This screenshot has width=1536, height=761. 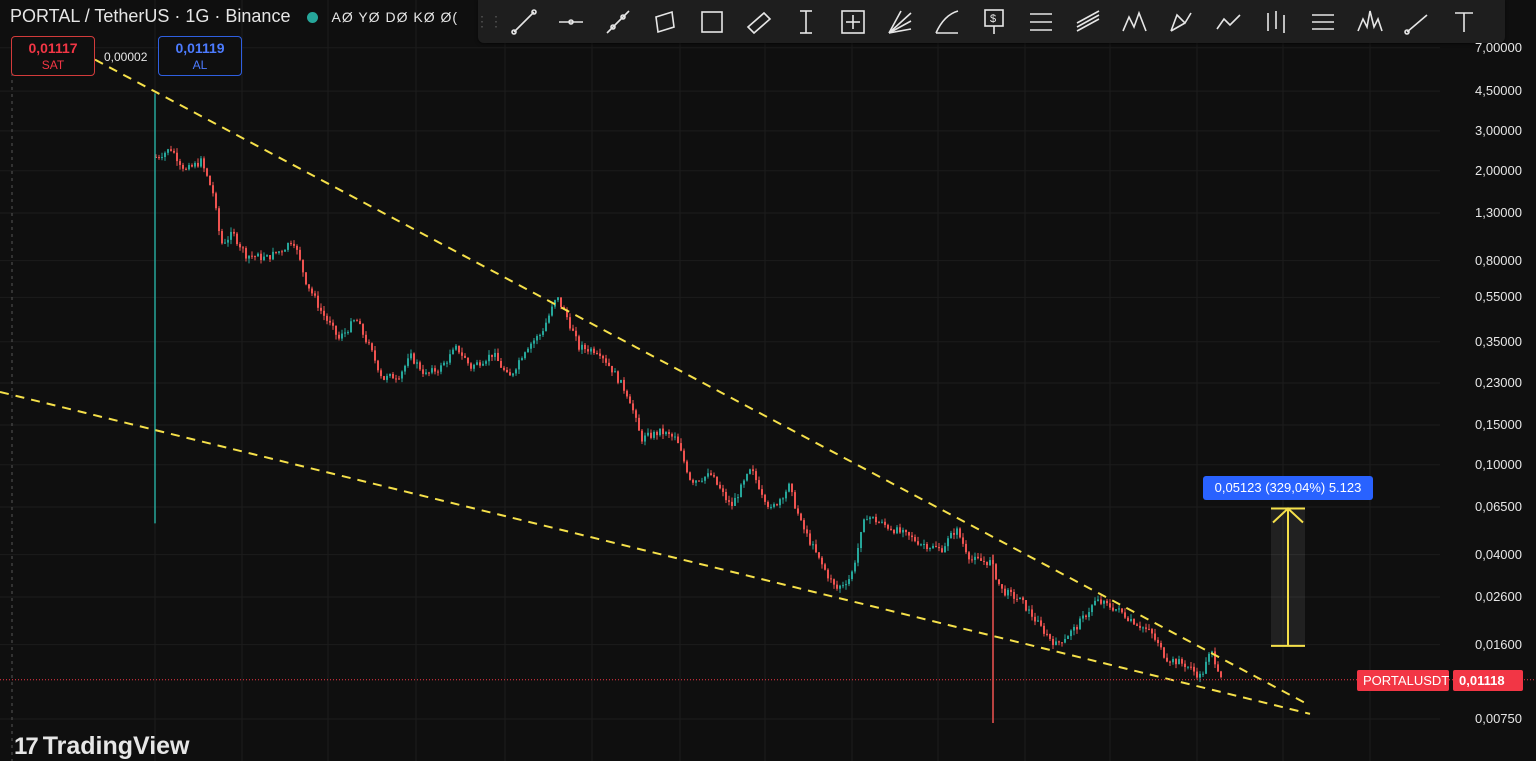 What do you see at coordinates (1134, 21) in the screenshot?
I see `elliott-wave-icon` at bounding box center [1134, 21].